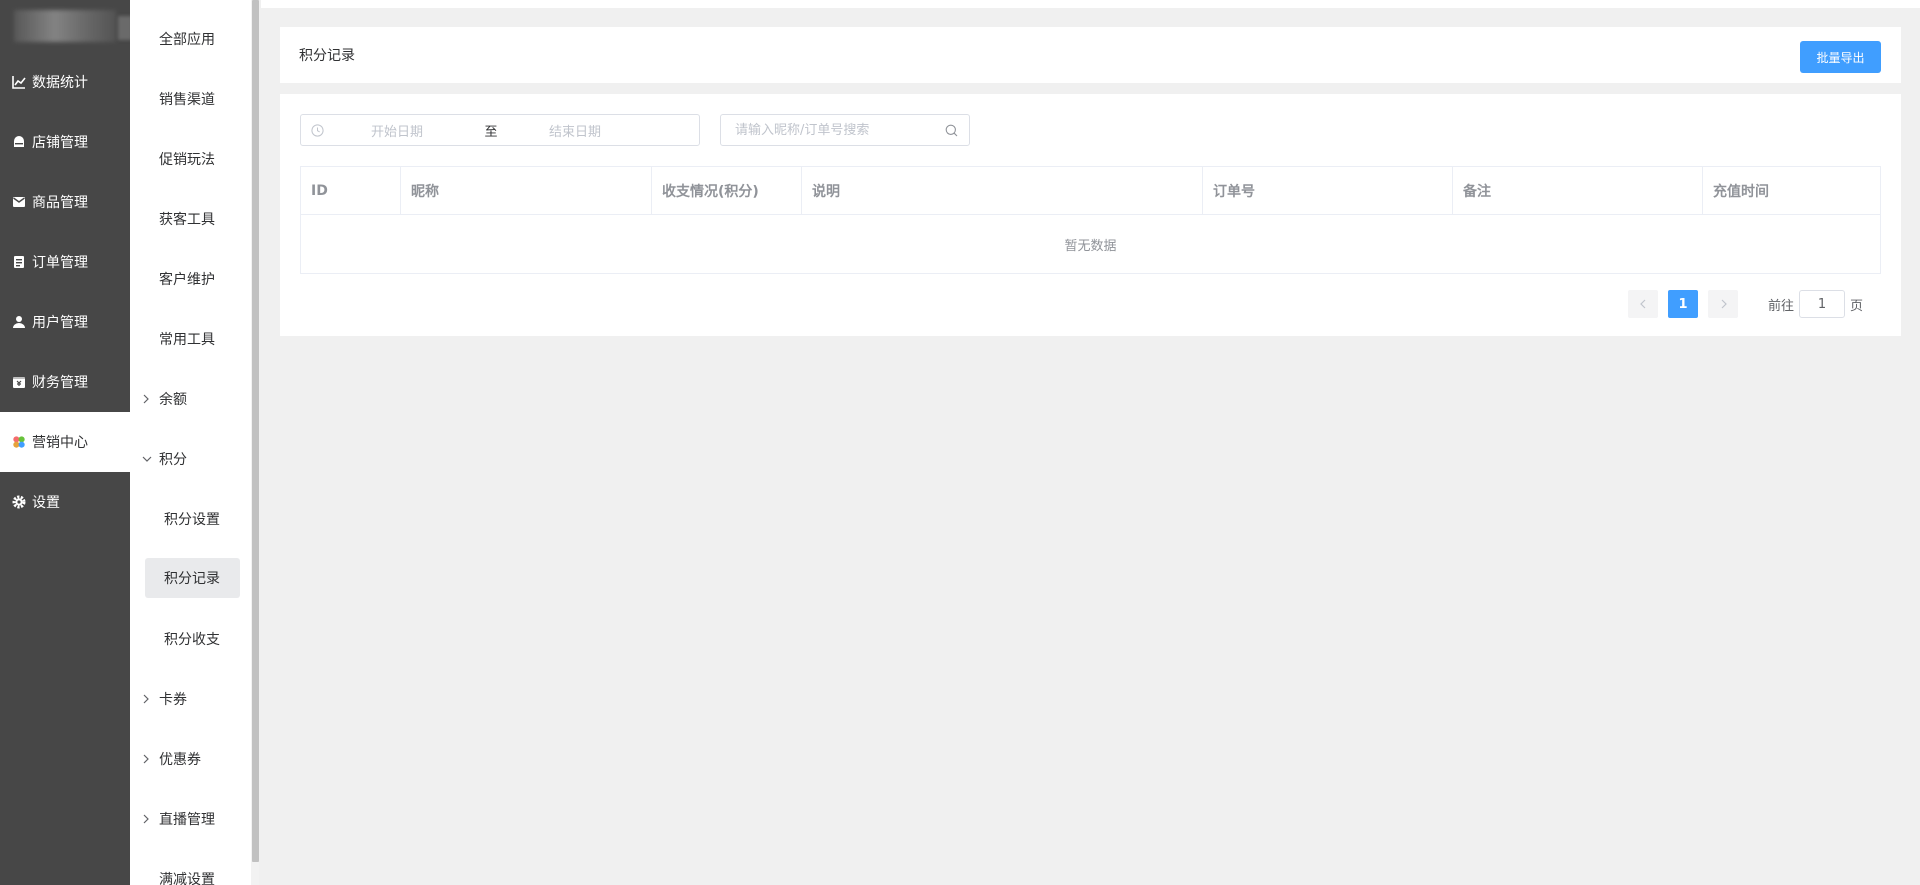 This screenshot has width=1920, height=885. What do you see at coordinates (187, 40) in the screenshot?
I see `submenu-item-label: 全部应用` at bounding box center [187, 40].